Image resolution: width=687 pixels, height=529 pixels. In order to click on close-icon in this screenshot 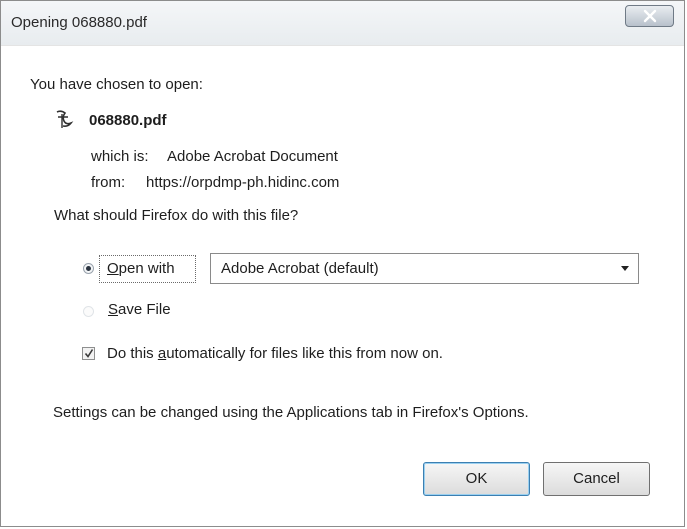, I will do `click(650, 16)`.